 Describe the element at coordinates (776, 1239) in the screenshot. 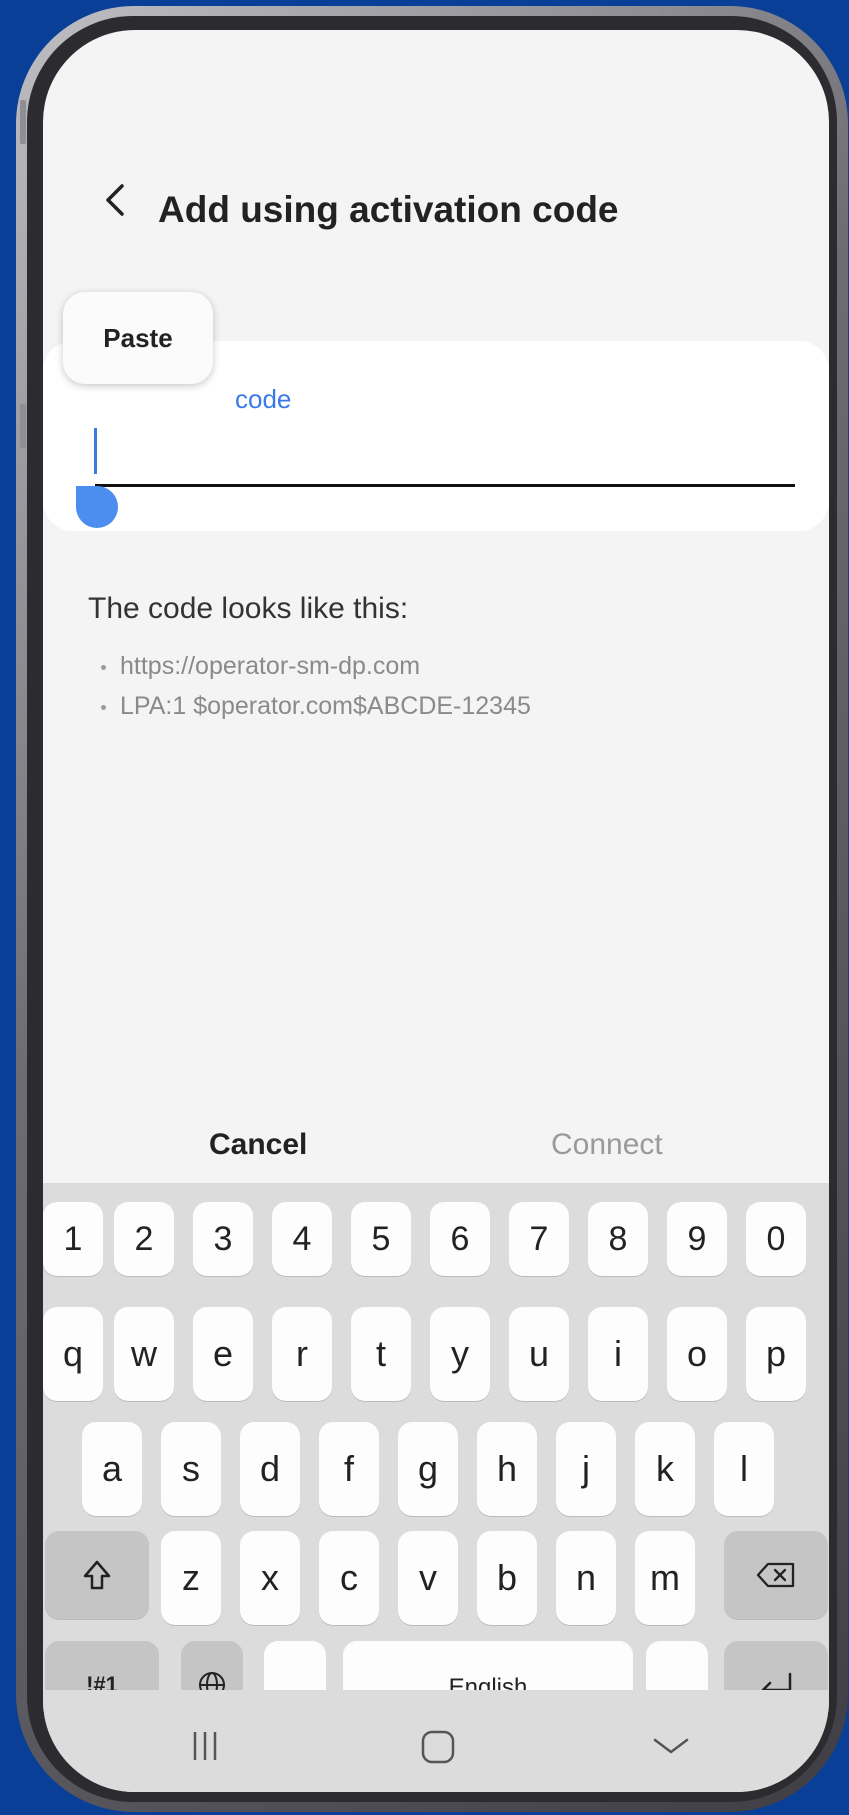

I see `key-0: 0` at that location.